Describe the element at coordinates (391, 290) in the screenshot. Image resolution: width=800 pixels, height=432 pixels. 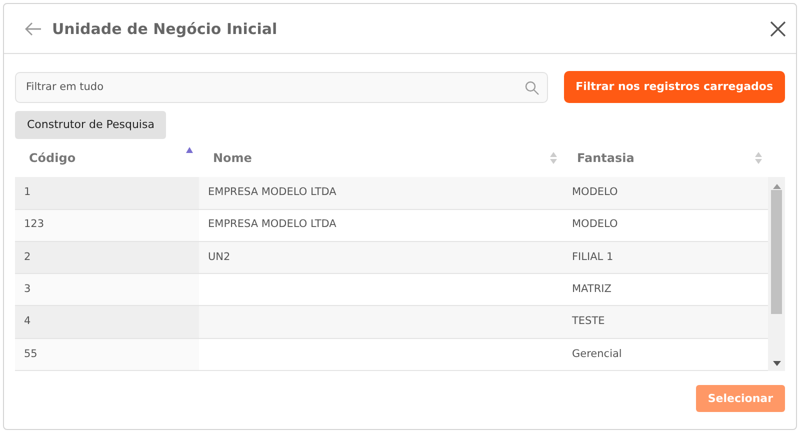
I see `table-row: 3 MATRIZ` at that location.